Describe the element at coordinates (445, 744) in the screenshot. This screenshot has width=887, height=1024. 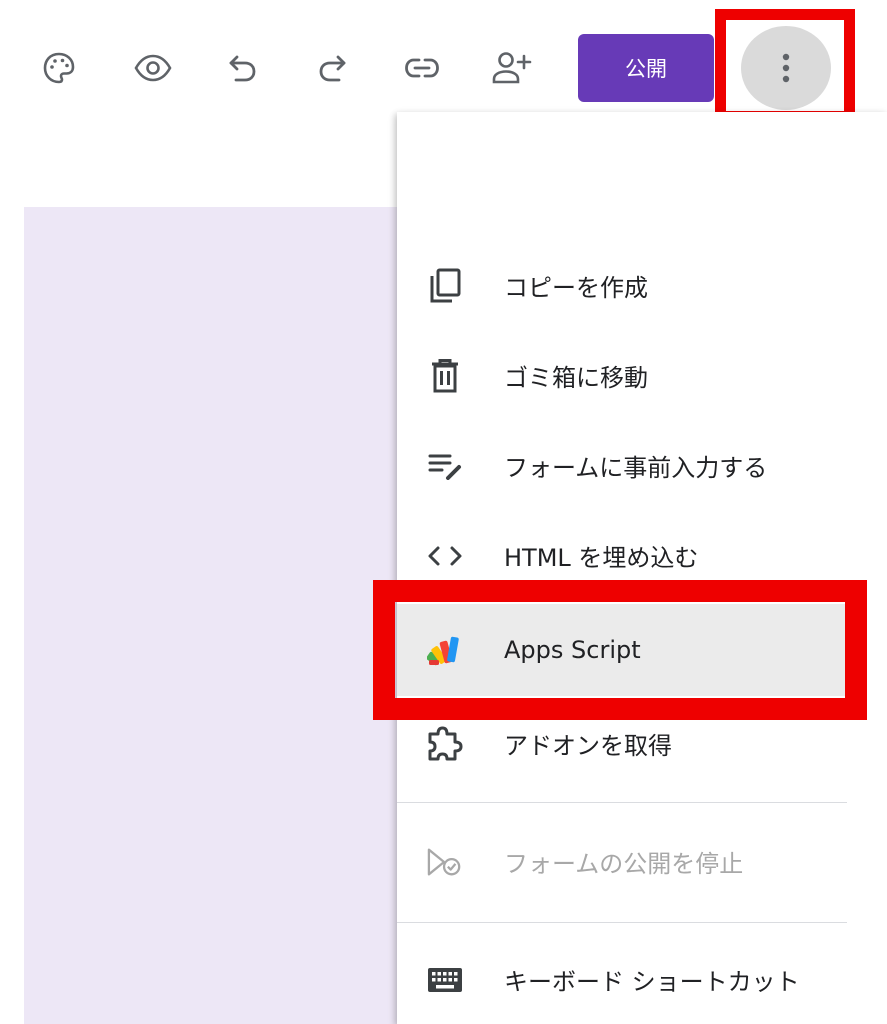
I see `puzzle-icon` at that location.